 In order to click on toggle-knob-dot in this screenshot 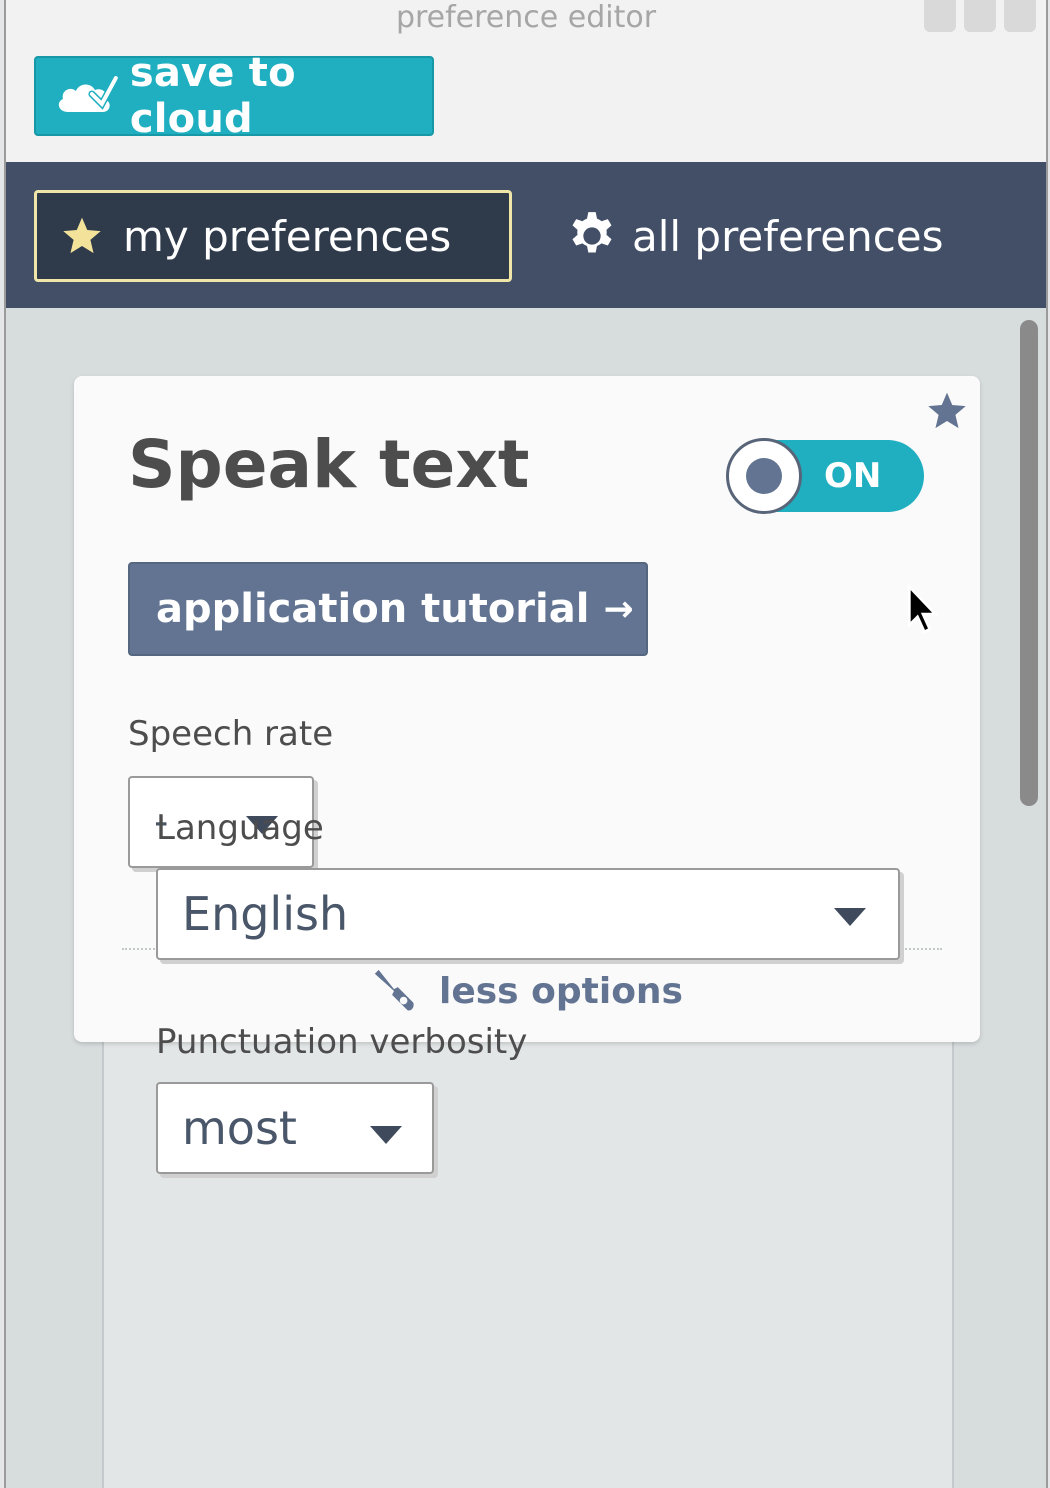, I will do `click(764, 476)`.